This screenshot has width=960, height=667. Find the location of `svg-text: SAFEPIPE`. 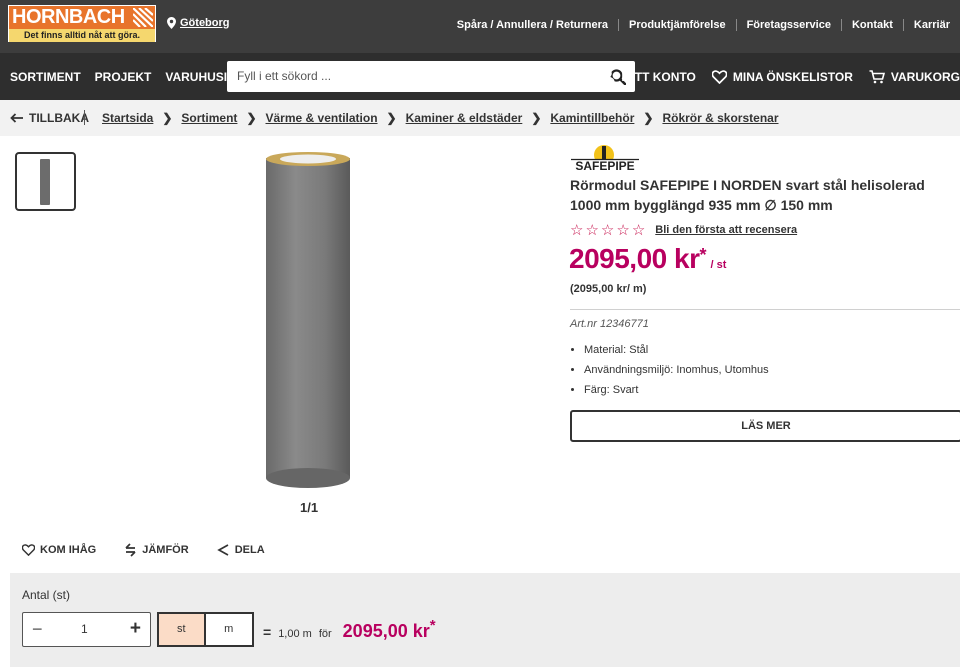

svg-text: SAFEPIPE is located at coordinates (604, 166).